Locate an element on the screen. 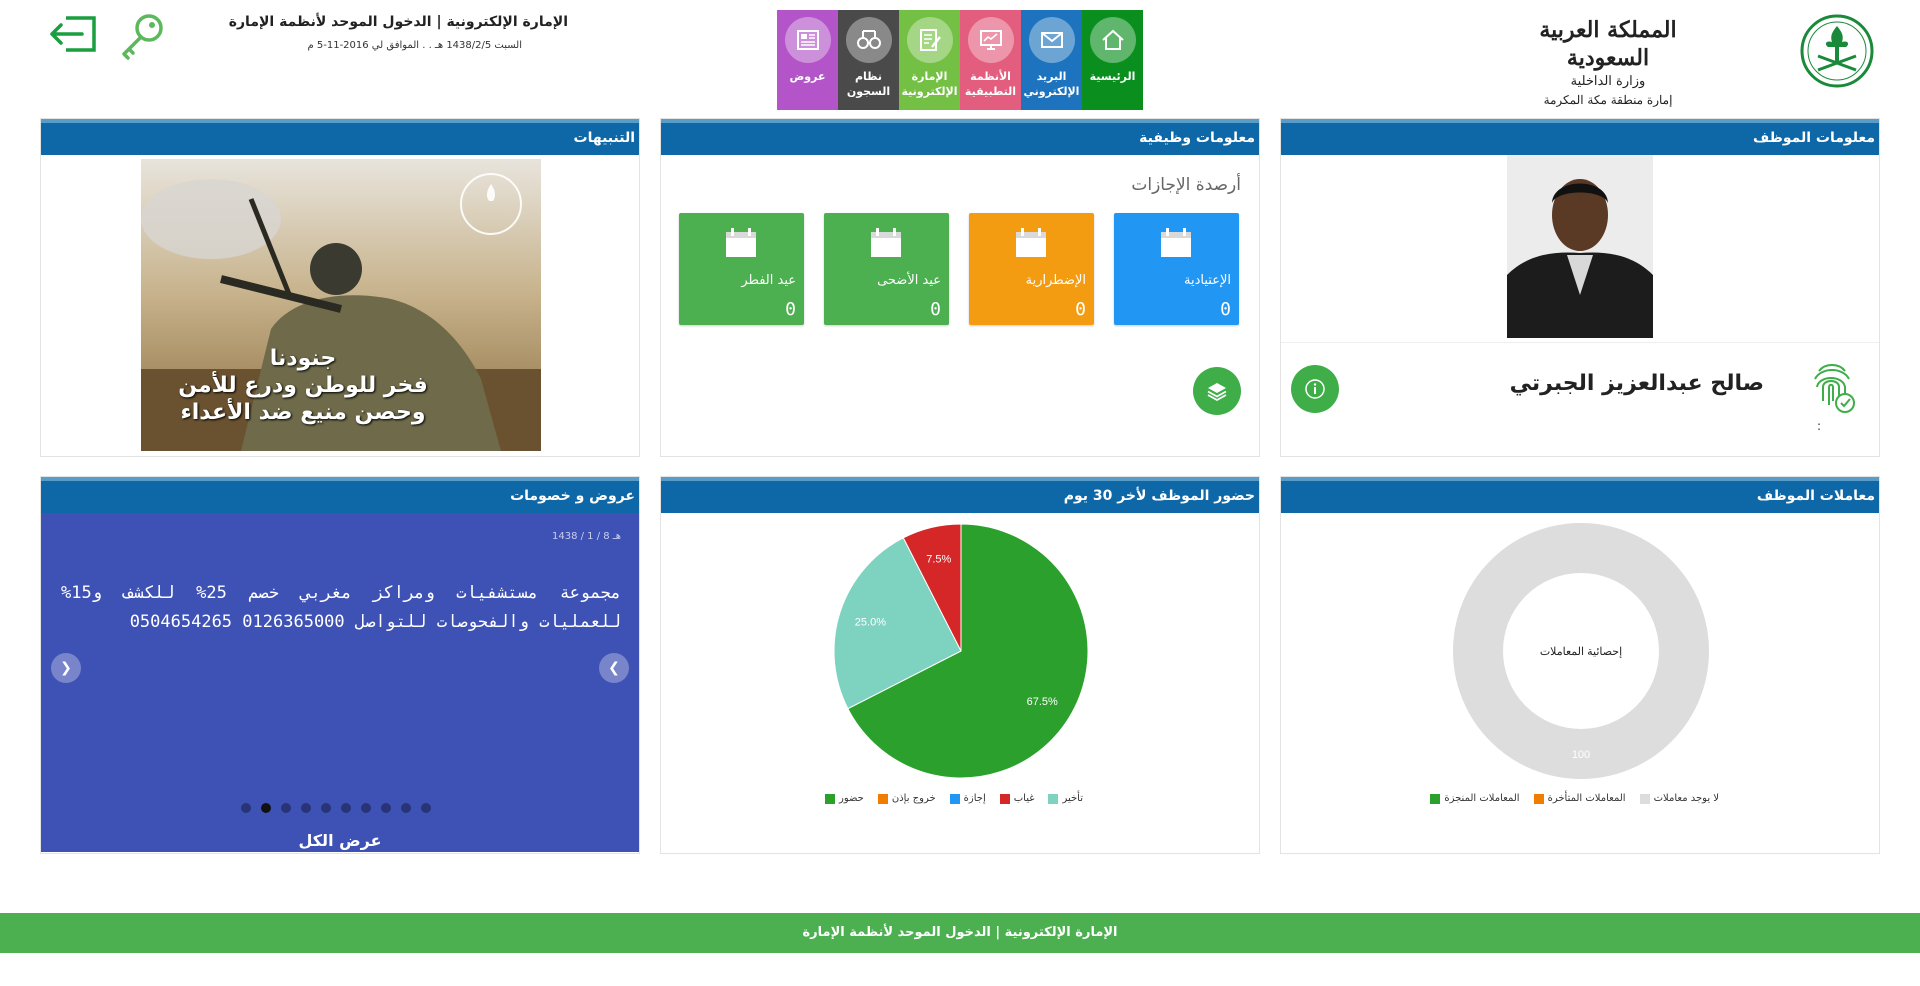  leave-card: عيد الأضحى 0 is located at coordinates (886, 269).